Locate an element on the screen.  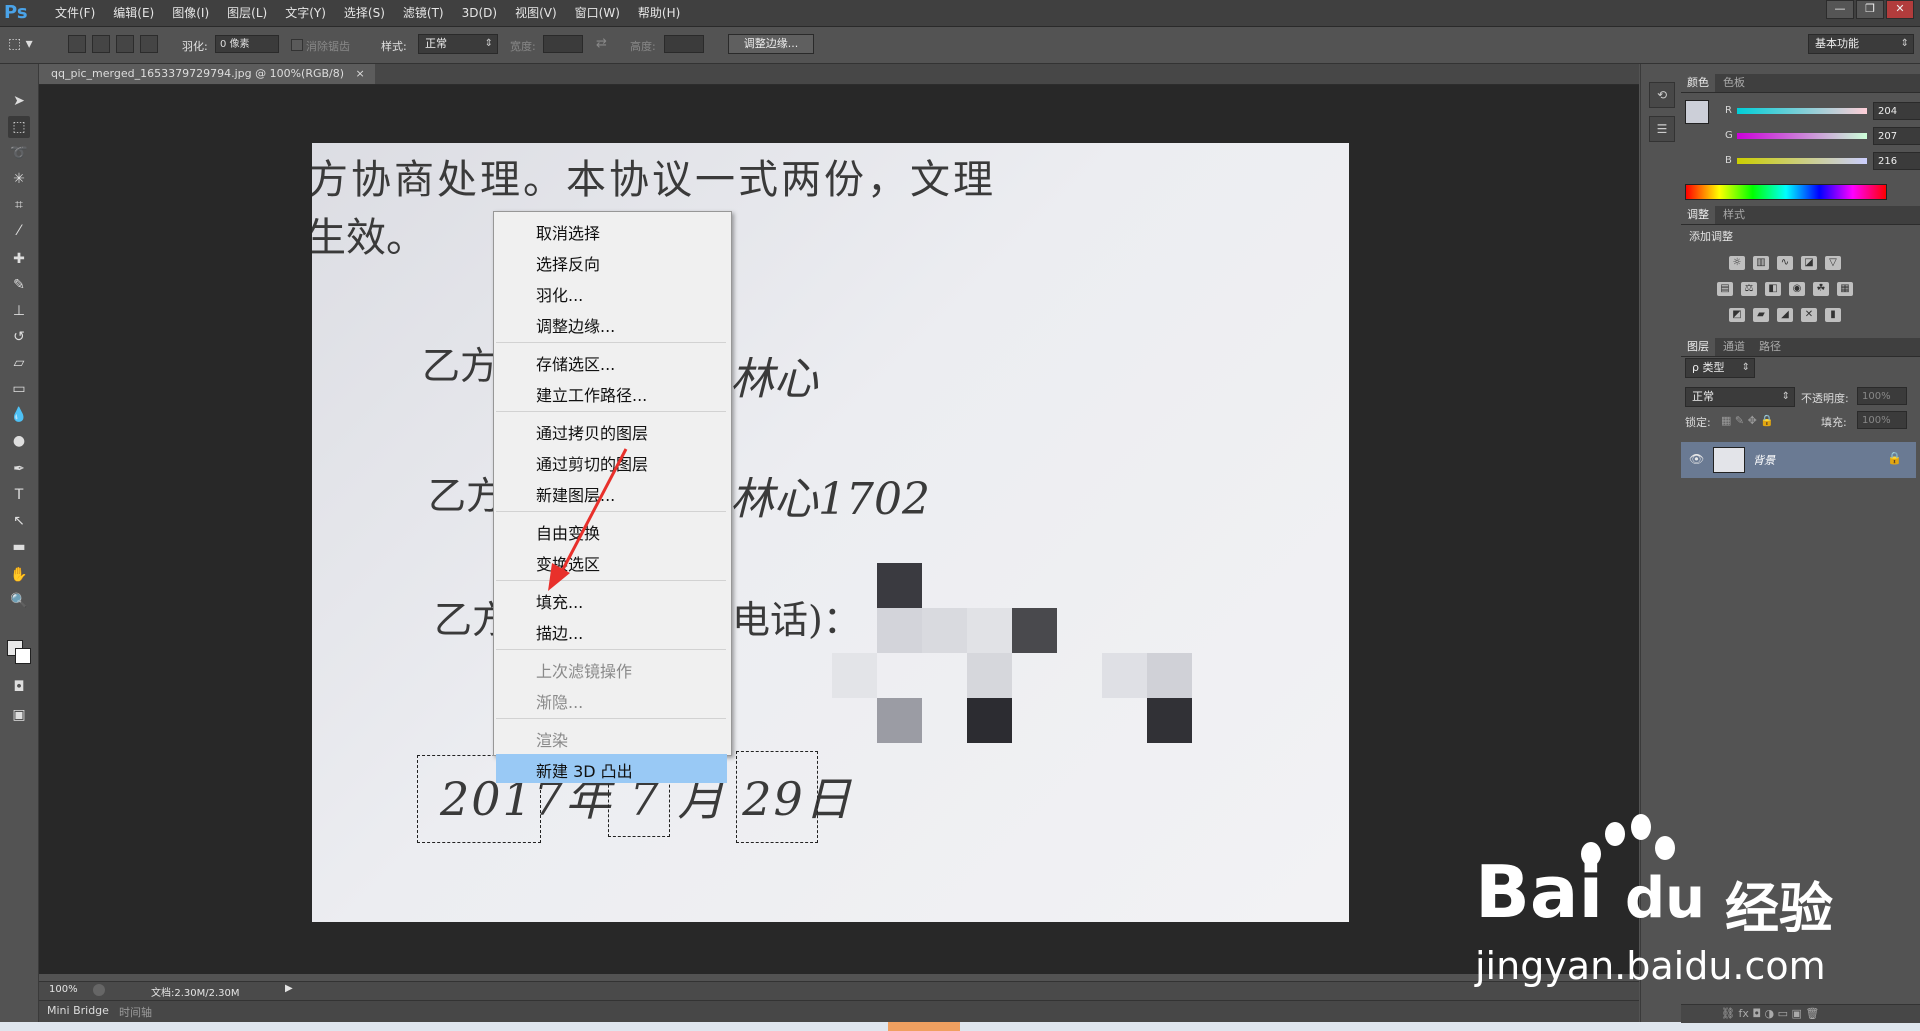
move-tool-icon: ➤ is located at coordinates (19, 101).